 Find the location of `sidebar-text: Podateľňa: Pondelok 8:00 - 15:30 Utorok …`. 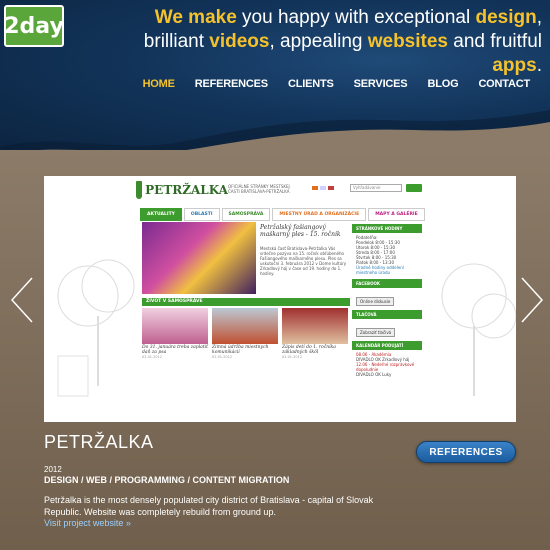

sidebar-text: Podateľňa: Pondelok 8:00 - 15:30 Utorok … is located at coordinates (387, 255).